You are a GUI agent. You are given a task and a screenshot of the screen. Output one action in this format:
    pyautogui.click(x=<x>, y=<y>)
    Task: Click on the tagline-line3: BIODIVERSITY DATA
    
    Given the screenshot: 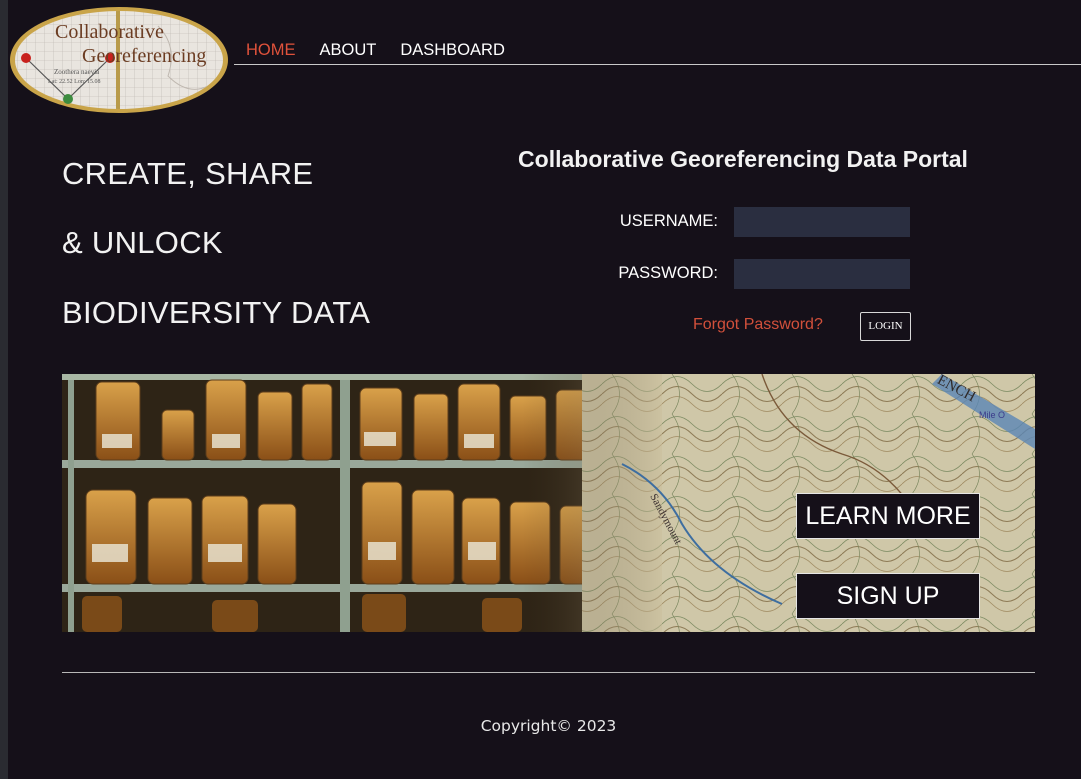 What is the action you would take?
    pyautogui.click(x=216, y=312)
    